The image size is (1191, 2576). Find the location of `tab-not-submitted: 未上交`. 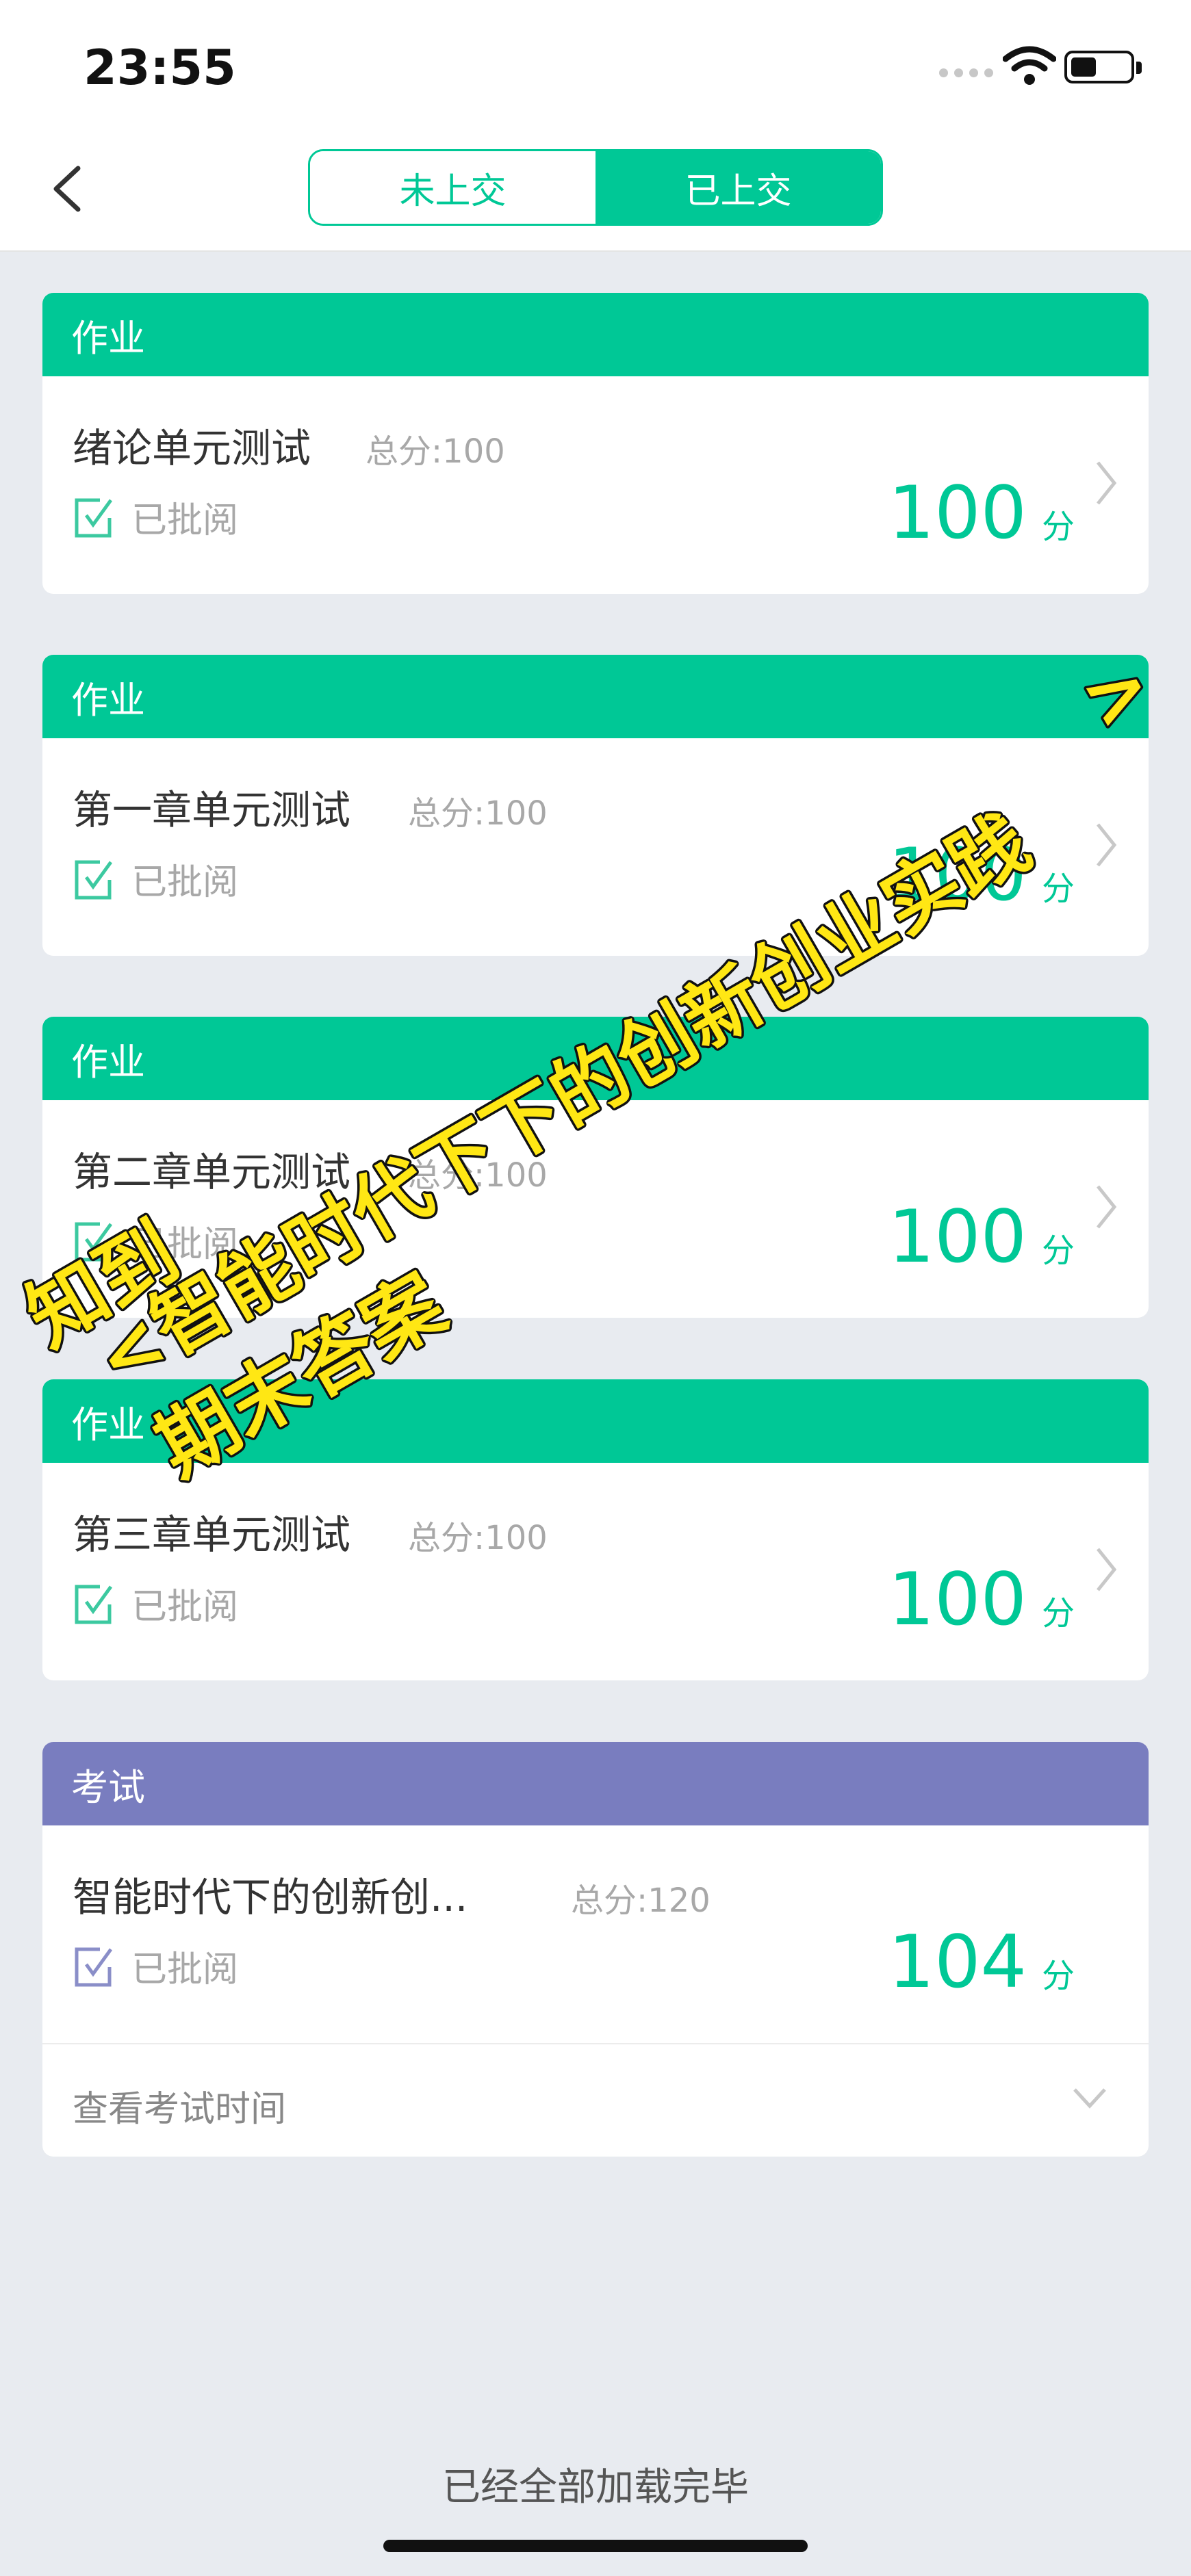

tab-not-submitted: 未上交 is located at coordinates (453, 187).